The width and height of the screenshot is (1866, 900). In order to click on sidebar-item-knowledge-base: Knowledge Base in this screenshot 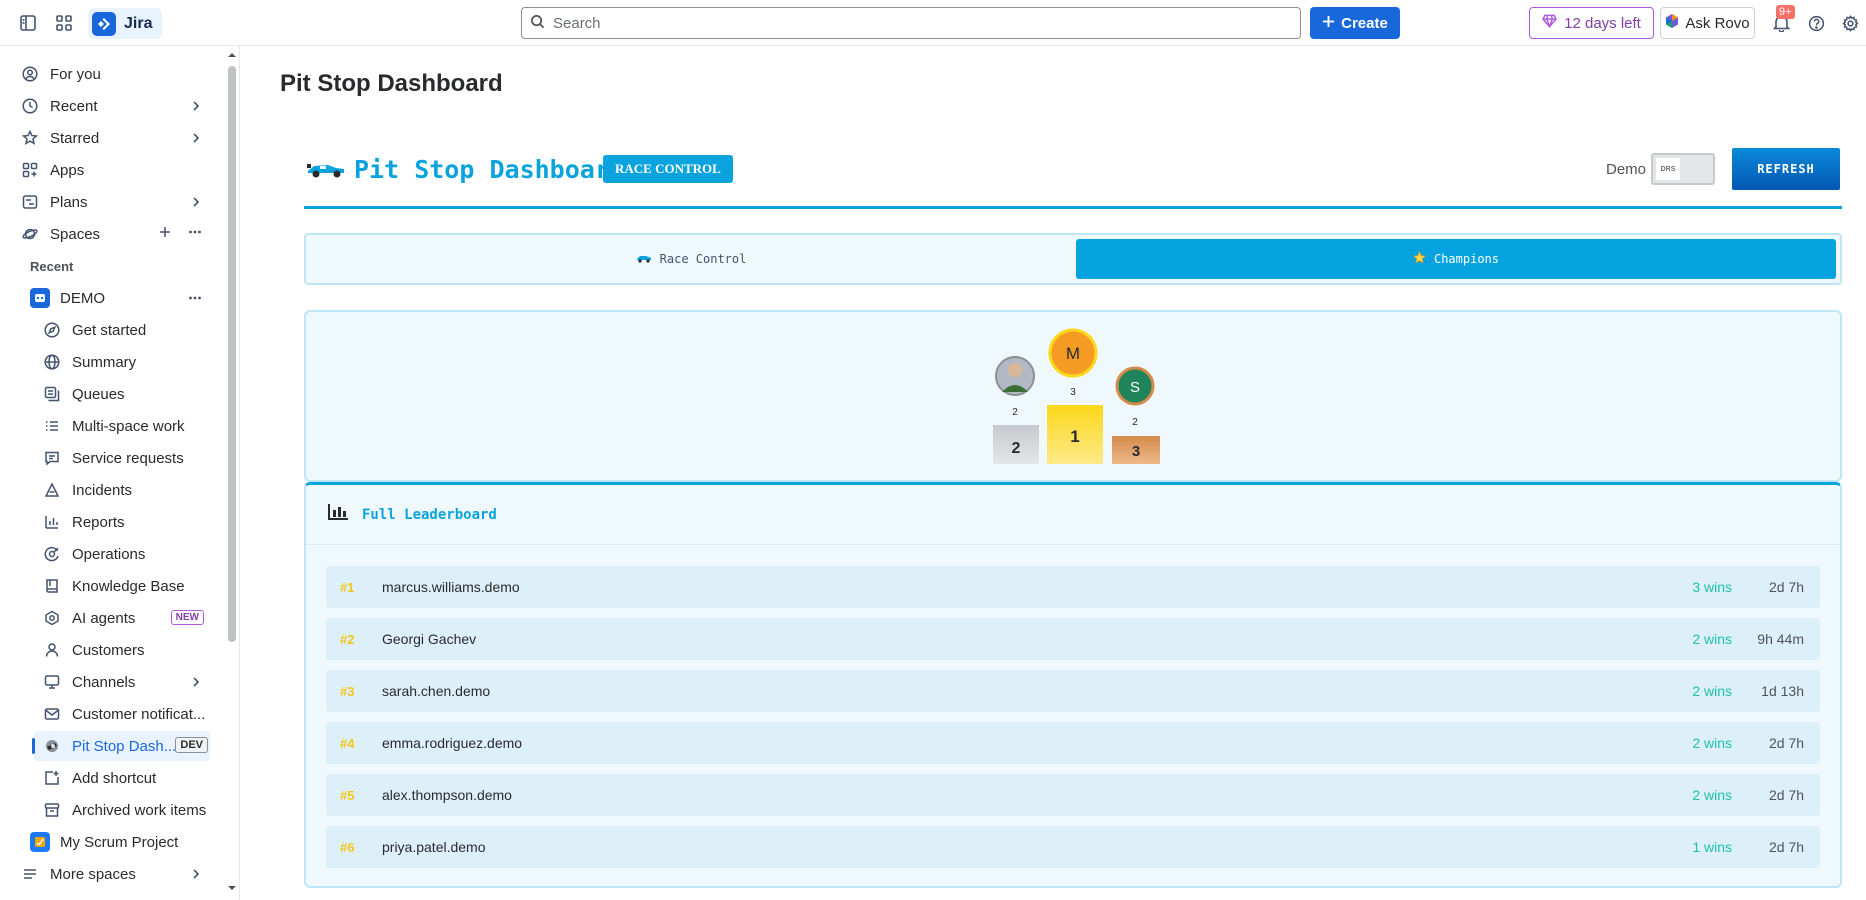, I will do `click(122, 586)`.